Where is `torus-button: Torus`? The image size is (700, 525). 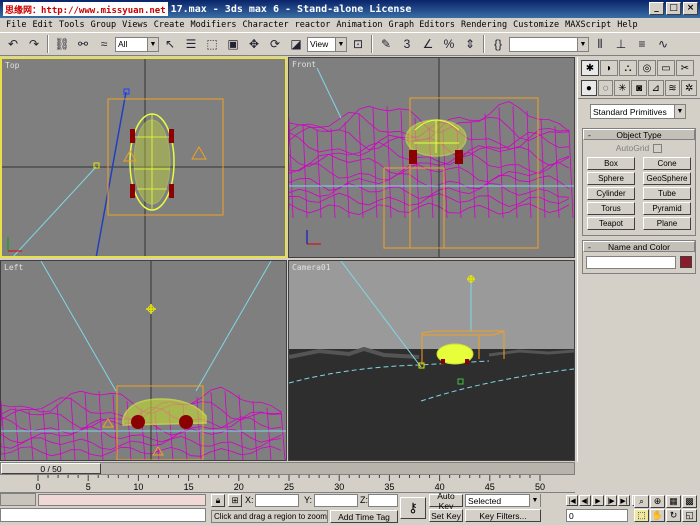
torus-button: Torus is located at coordinates (611, 208).